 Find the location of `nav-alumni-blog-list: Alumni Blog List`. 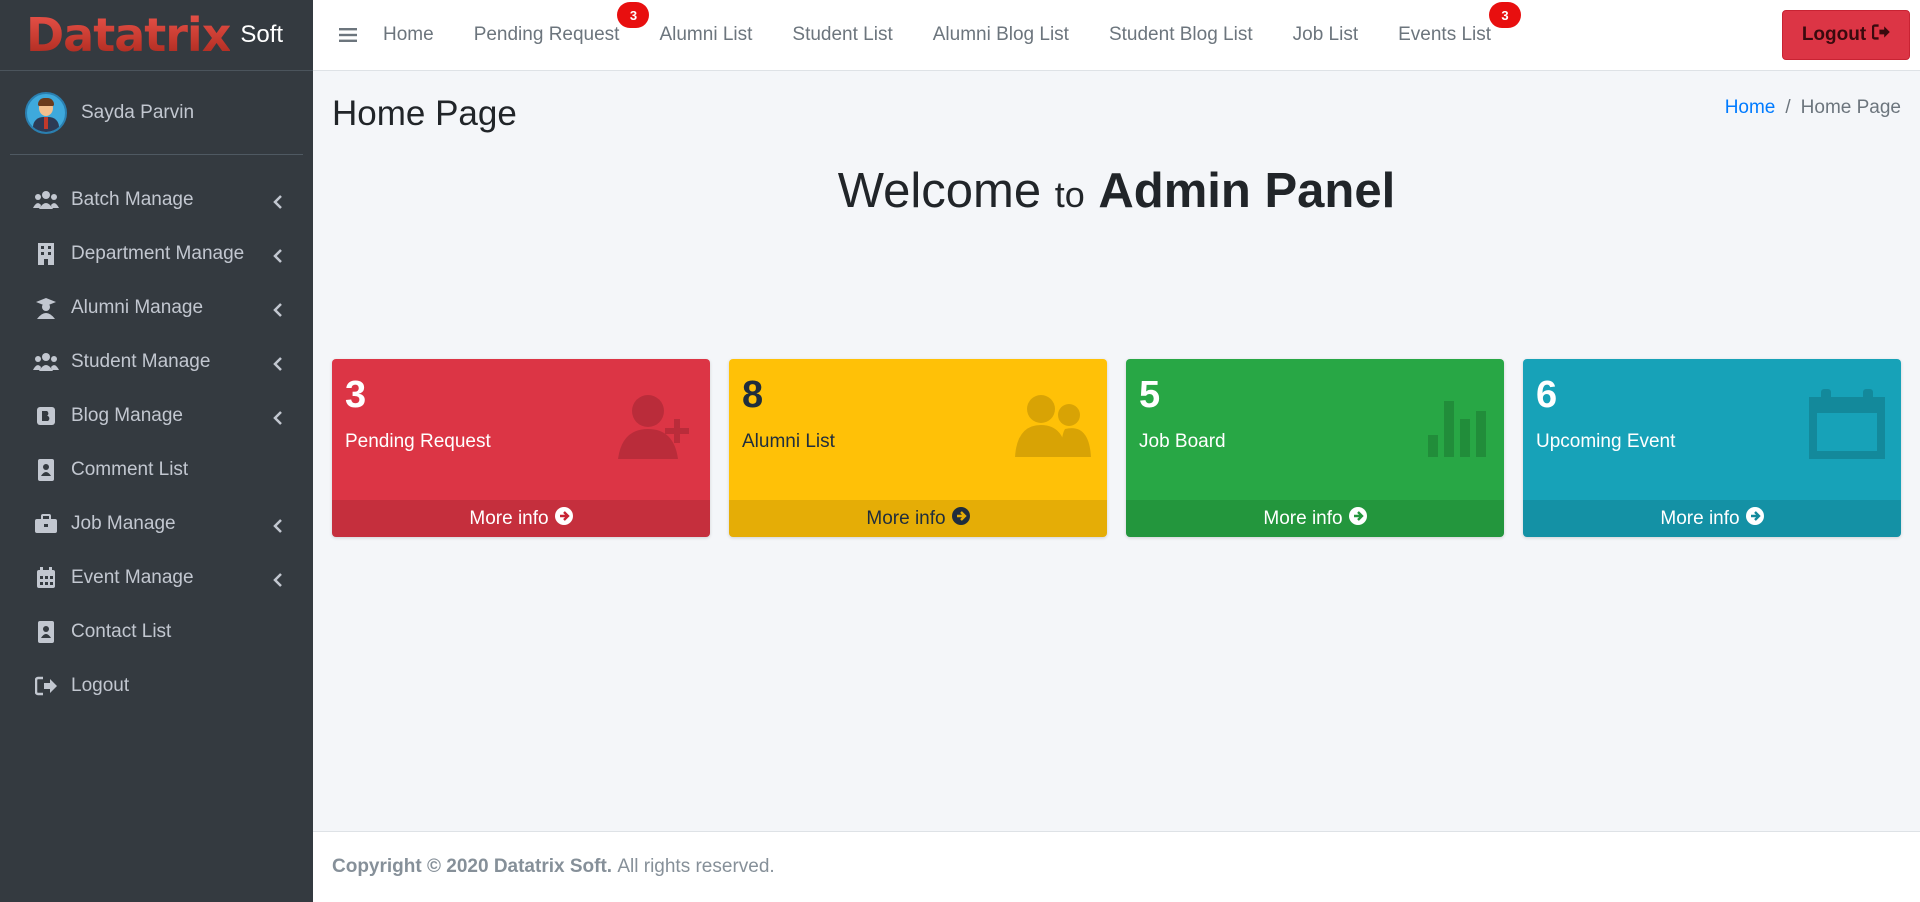

nav-alumni-blog-list: Alumni Blog List is located at coordinates (1001, 35).